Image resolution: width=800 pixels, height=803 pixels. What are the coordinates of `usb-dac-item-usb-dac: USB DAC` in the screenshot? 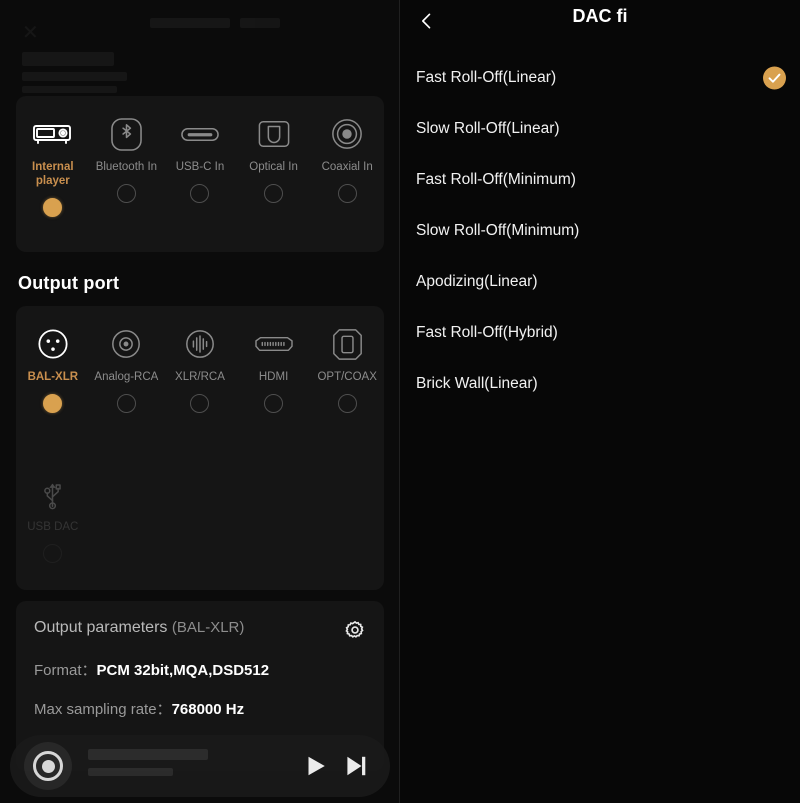 It's located at (53, 509).